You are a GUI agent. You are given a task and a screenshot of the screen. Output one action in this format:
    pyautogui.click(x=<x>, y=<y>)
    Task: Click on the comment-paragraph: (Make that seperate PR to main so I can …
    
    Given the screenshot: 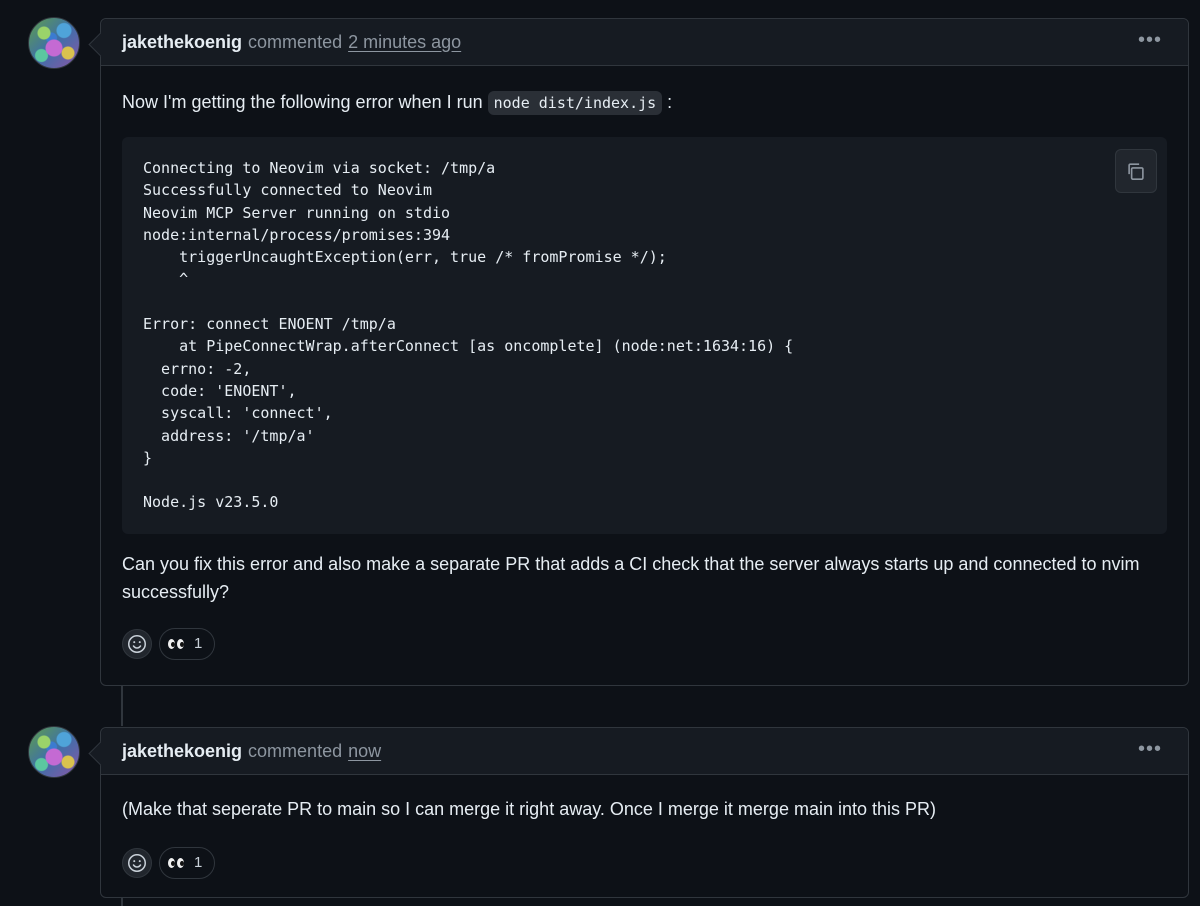 What is the action you would take?
    pyautogui.click(x=529, y=809)
    